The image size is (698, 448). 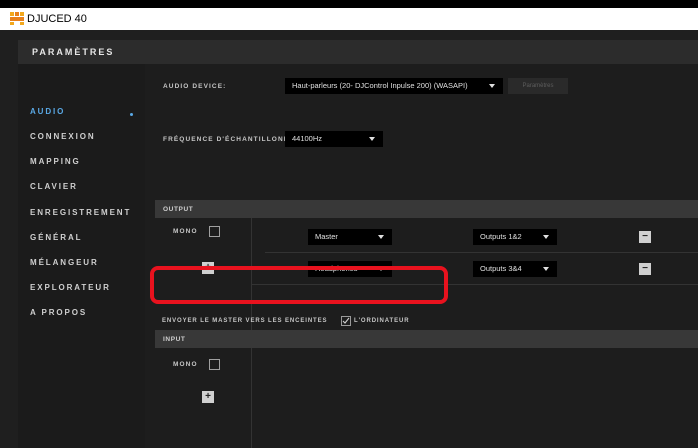 What do you see at coordinates (214, 364) in the screenshot?
I see `input-mono-checkbox` at bounding box center [214, 364].